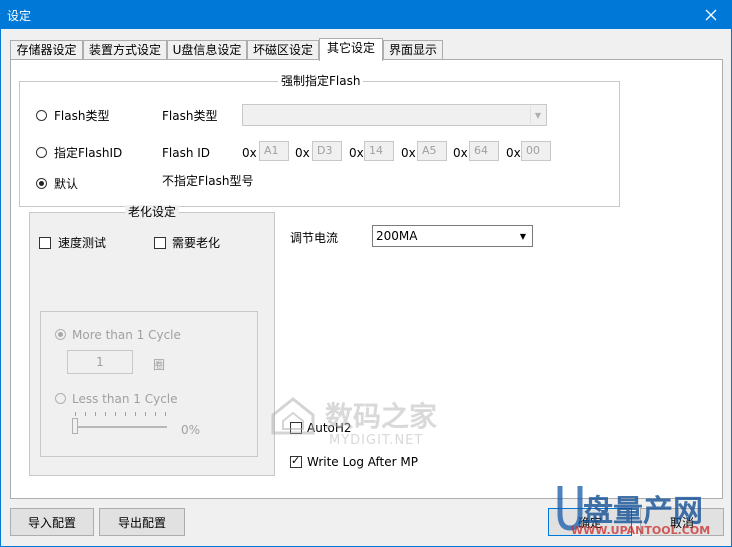  Describe the element at coordinates (460, 153) in the screenshot. I see `hex-prefix-5: 0x` at that location.